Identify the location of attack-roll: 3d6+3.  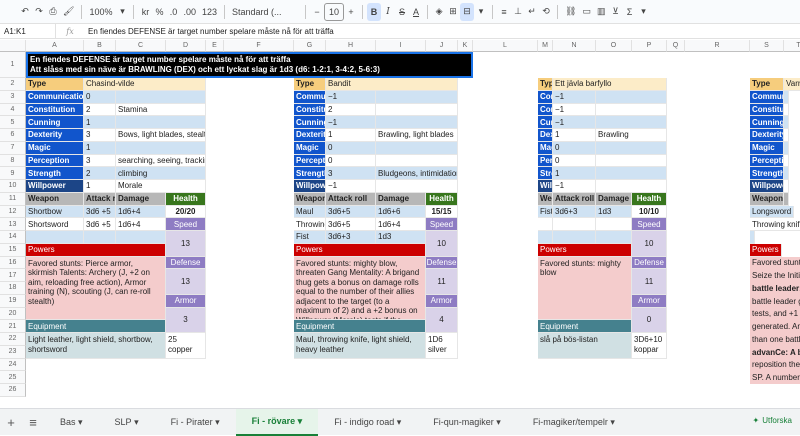
(574, 212).